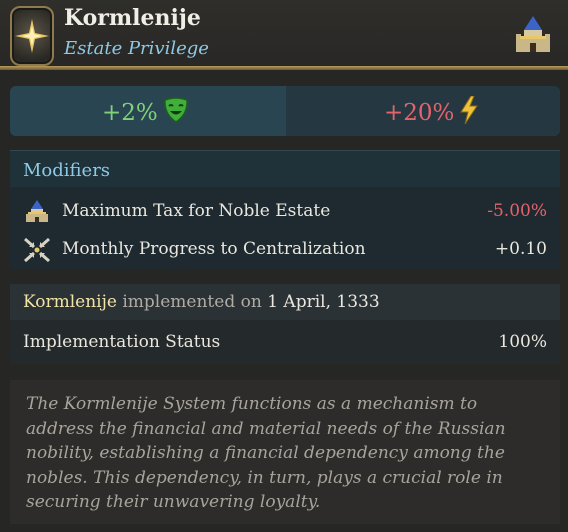 This screenshot has height=532, width=568. What do you see at coordinates (192, 302) in the screenshot?
I see `implemented-on-text: implemented on` at bounding box center [192, 302].